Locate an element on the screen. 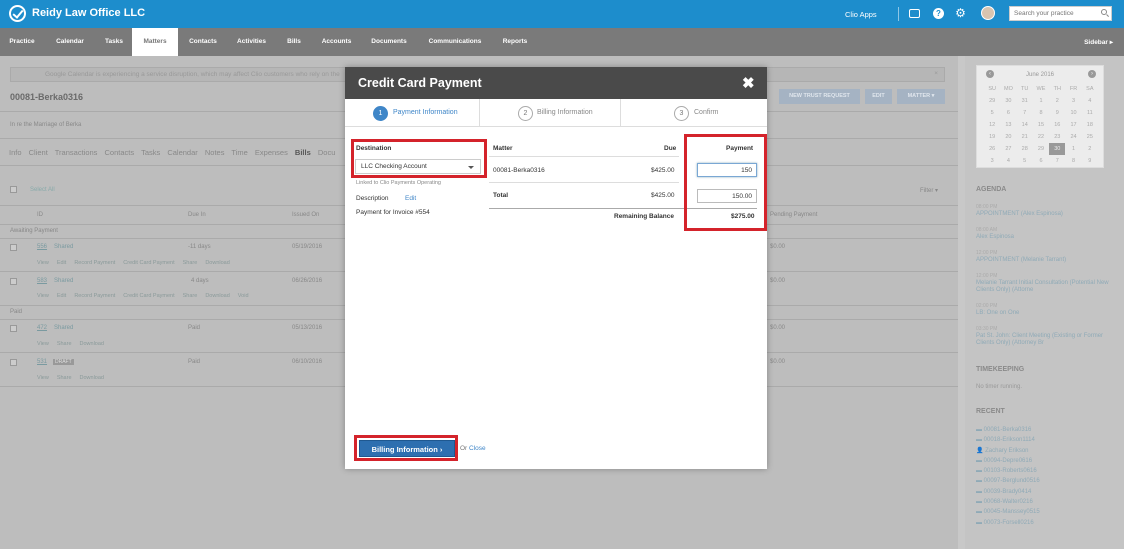 This screenshot has height=549, width=1124. agenda-item: 08:00 PM APPOINTMENT (Alex Espinosa) is located at coordinates (1043, 211).